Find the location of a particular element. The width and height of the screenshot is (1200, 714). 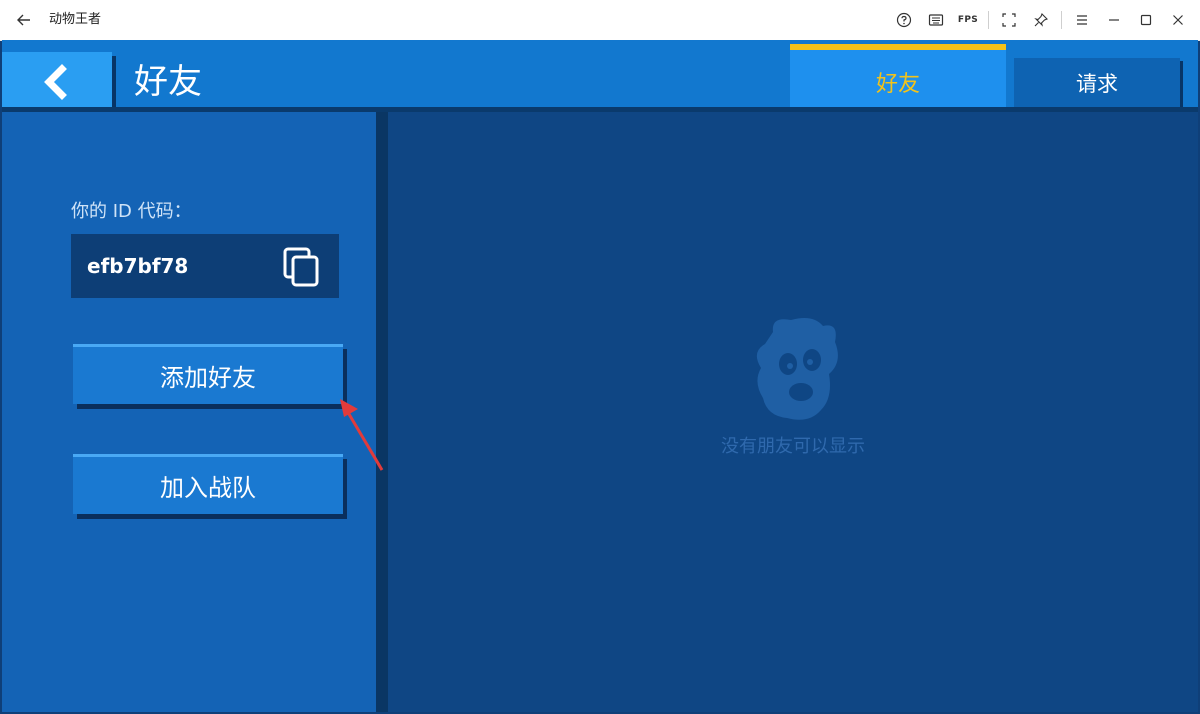

help-icon is located at coordinates (904, 20).